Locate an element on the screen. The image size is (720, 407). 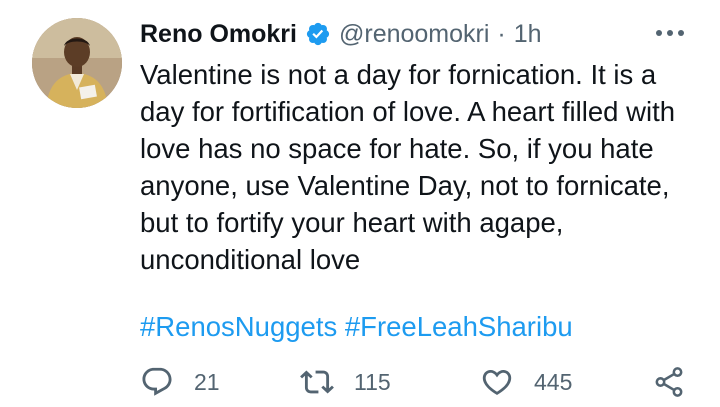
hashtag-link: #RenosNuggets is located at coordinates (238, 326).